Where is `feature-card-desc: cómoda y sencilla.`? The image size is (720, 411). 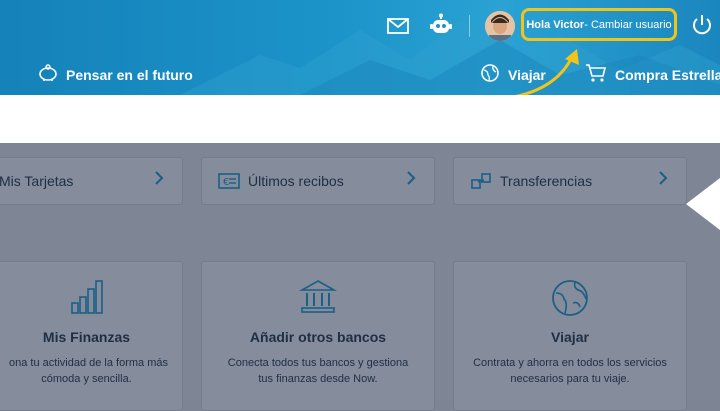 feature-card-desc: cómoda y sencilla. is located at coordinates (86, 379).